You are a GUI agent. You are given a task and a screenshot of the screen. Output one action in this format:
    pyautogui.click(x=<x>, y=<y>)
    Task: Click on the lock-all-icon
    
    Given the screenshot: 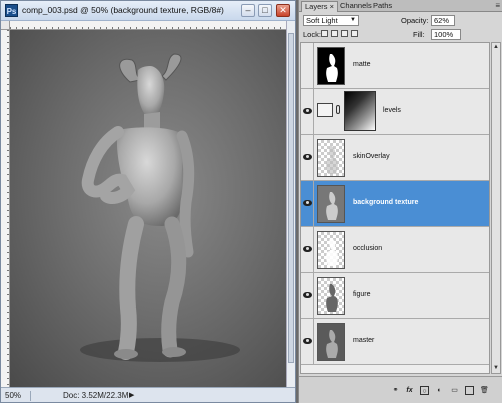 What is the action you would take?
    pyautogui.click(x=354, y=33)
    